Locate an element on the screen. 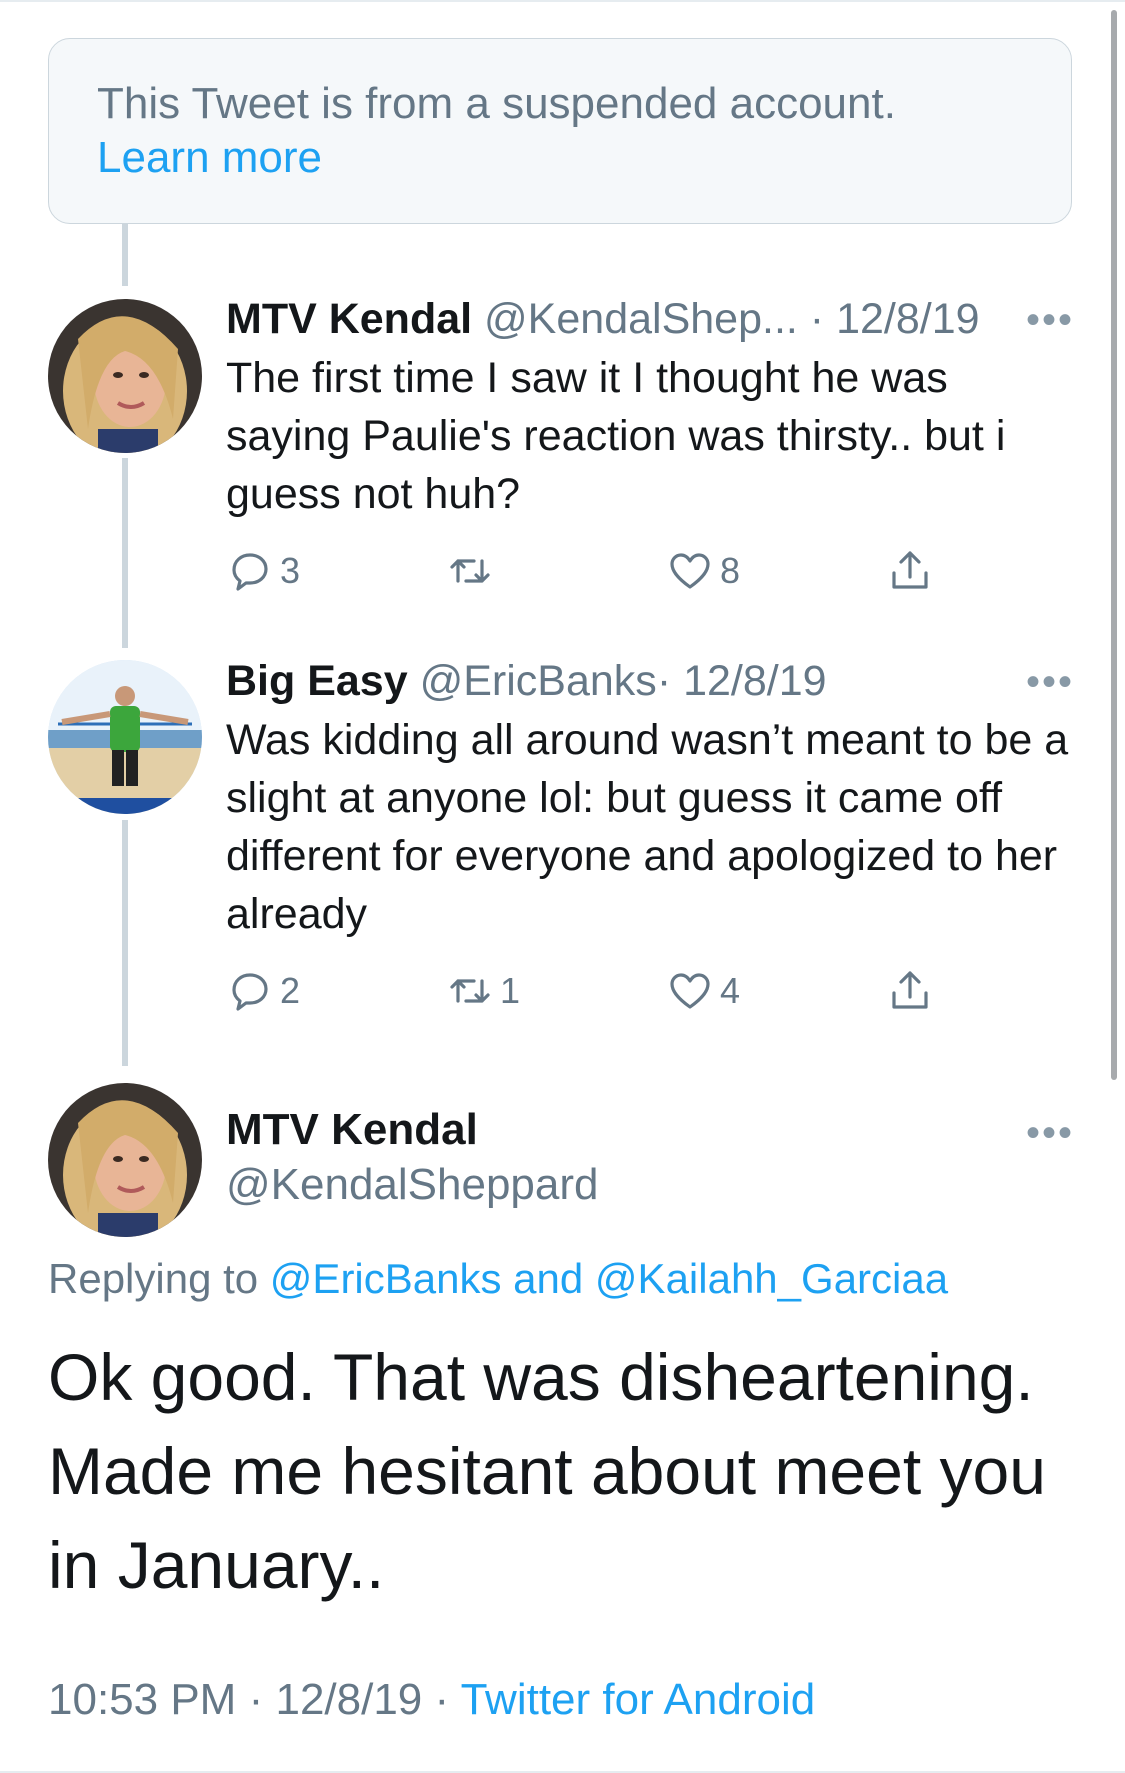 The image size is (1125, 1773). tweet-source-link: Twitter for Android is located at coordinates (638, 1699).